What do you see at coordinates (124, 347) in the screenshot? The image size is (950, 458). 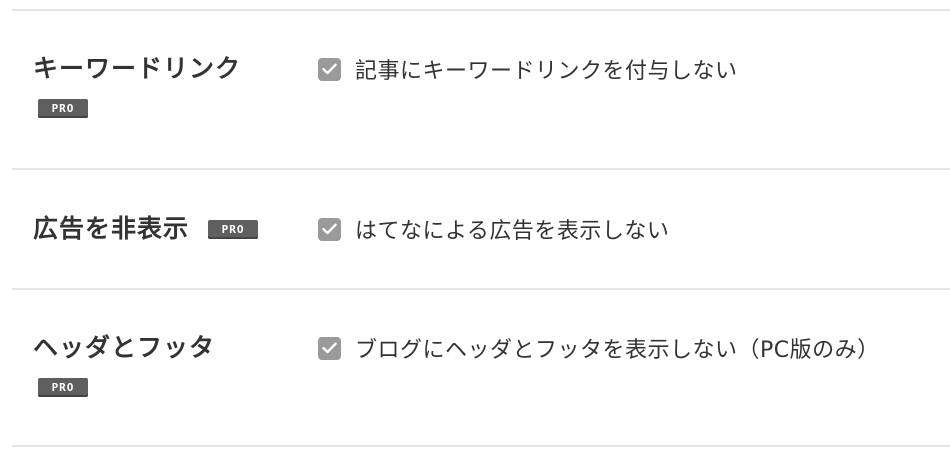 I see `setting-label: ヘッダとフッタ` at bounding box center [124, 347].